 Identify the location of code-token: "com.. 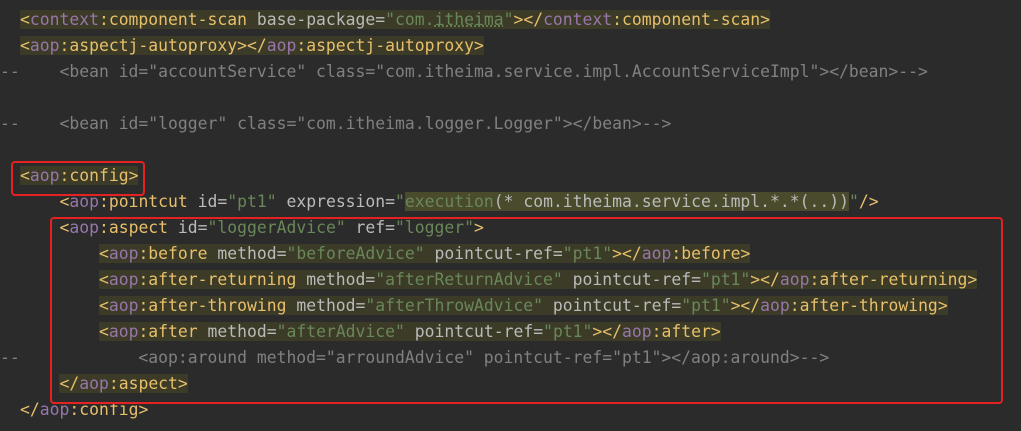
(410, 19).